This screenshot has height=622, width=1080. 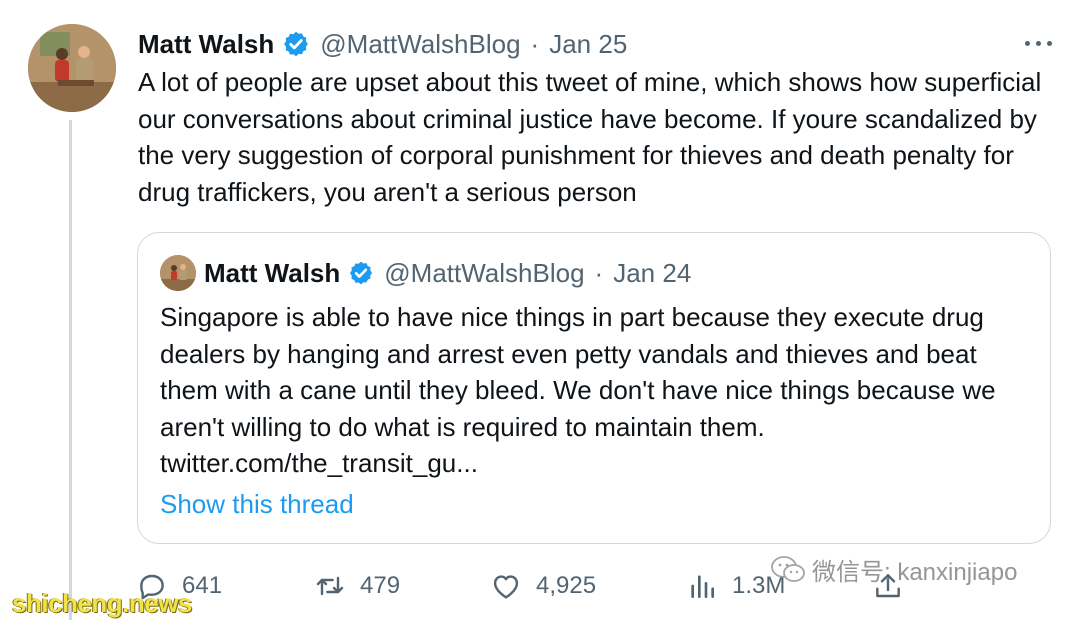 I want to click on more-icon, so click(x=1038, y=43).